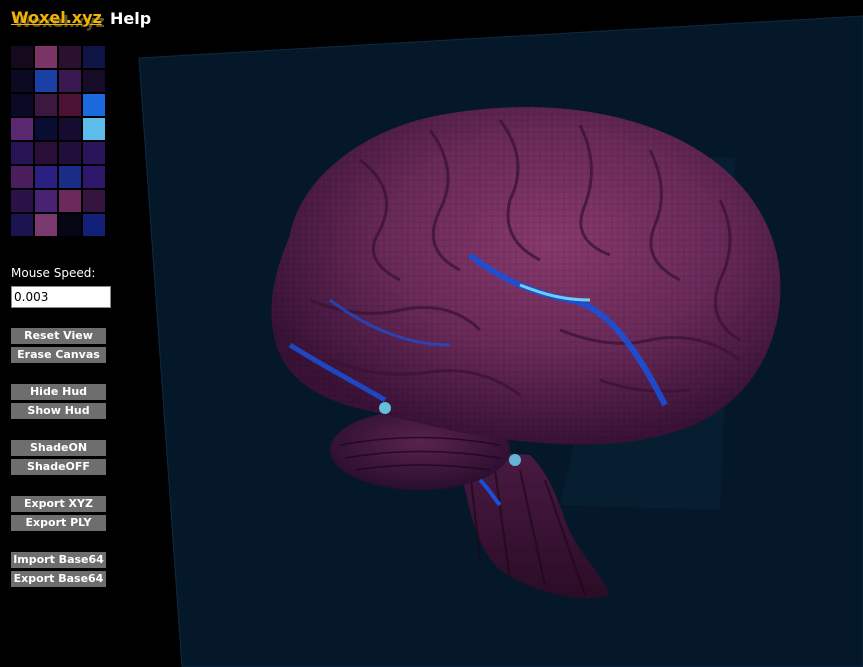 The image size is (863, 667). I want to click on hide-hud-button: Hide Hud, so click(58, 392).